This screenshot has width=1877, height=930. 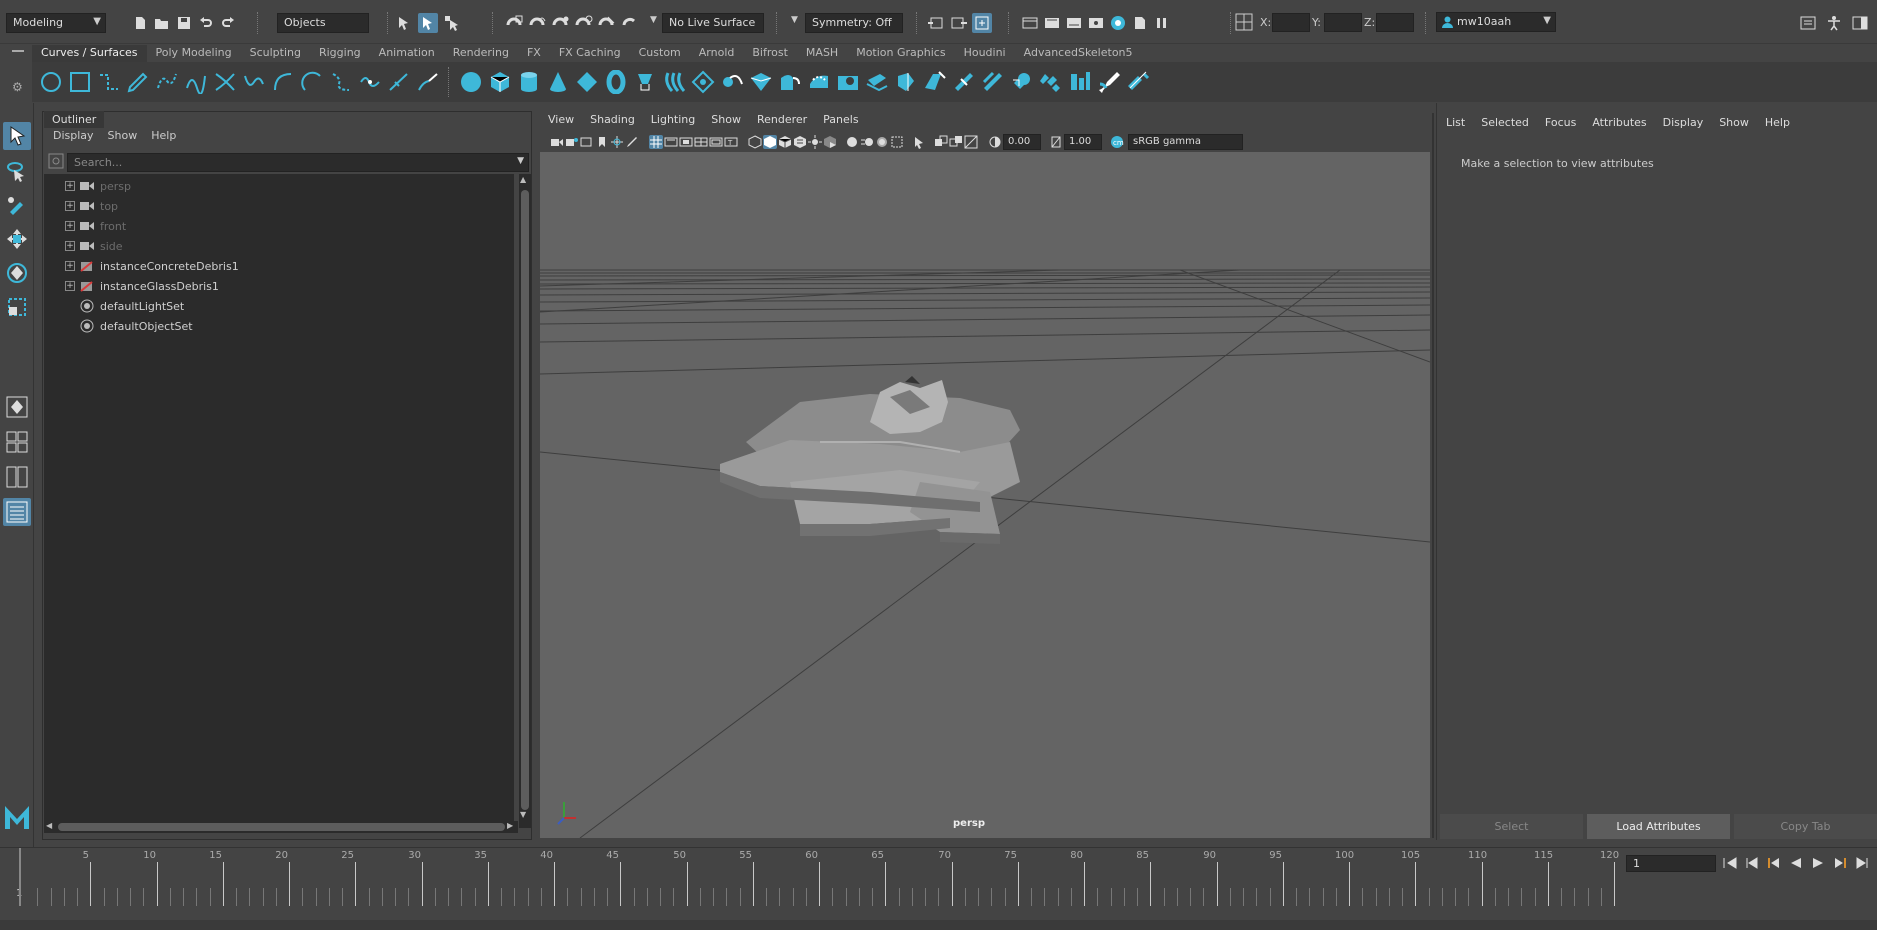 What do you see at coordinates (194, 53) in the screenshot?
I see `shelf-tab: Poly Modeling` at bounding box center [194, 53].